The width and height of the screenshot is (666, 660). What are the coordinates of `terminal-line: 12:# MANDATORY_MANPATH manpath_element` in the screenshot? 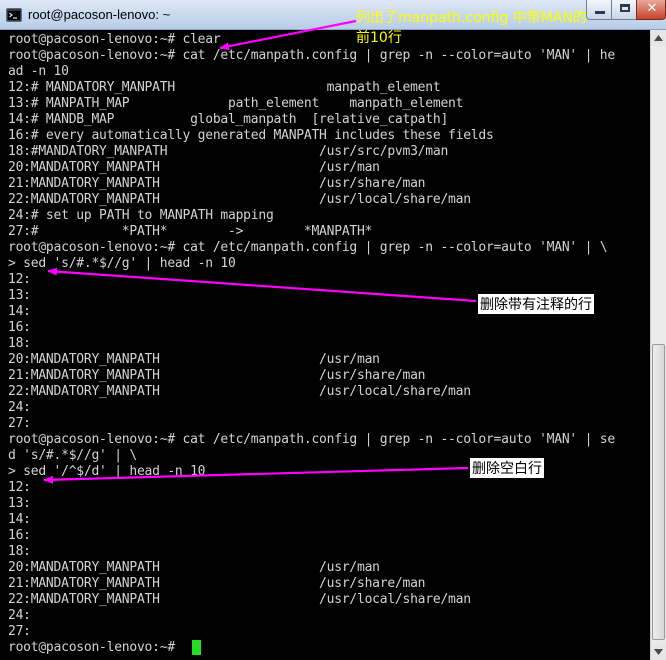 It's located at (224, 87).